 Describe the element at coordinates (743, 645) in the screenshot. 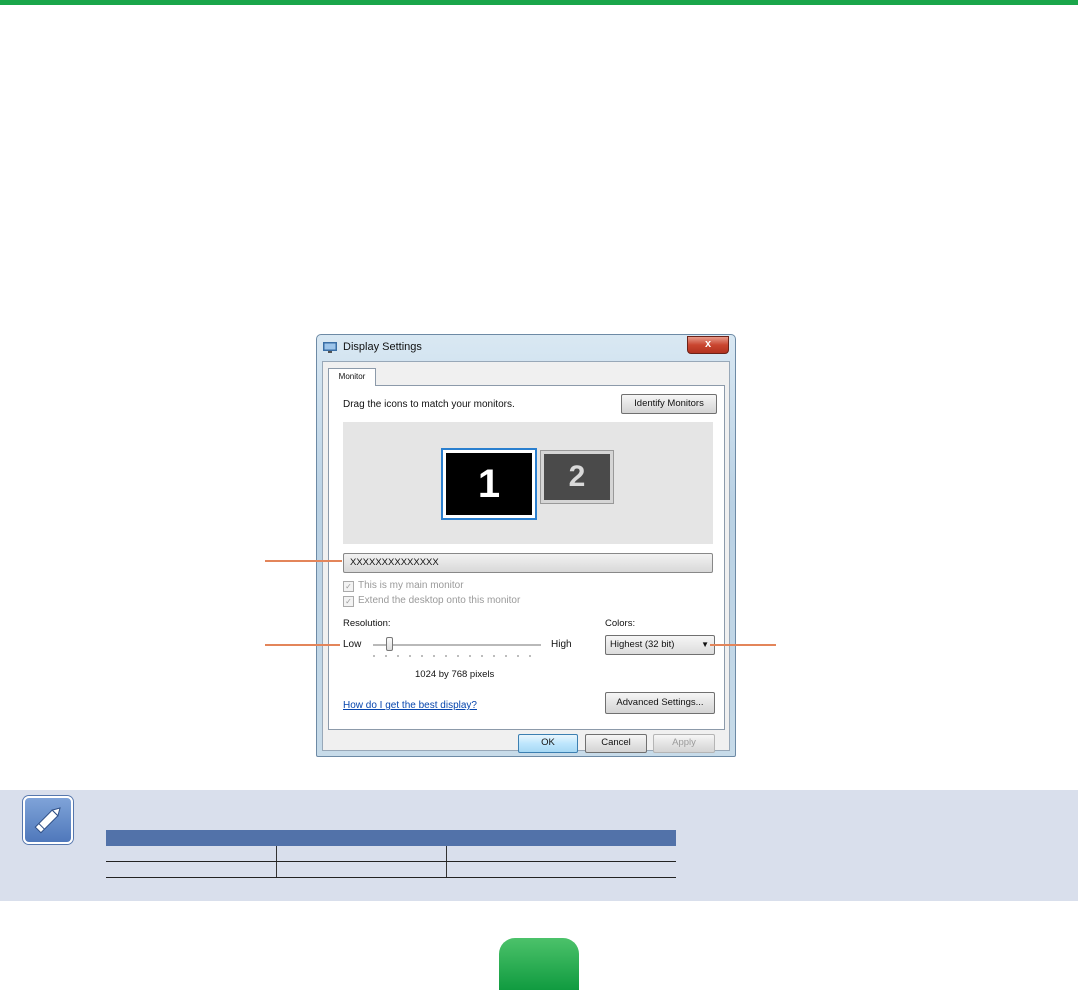

I see `callout-line-colors` at that location.